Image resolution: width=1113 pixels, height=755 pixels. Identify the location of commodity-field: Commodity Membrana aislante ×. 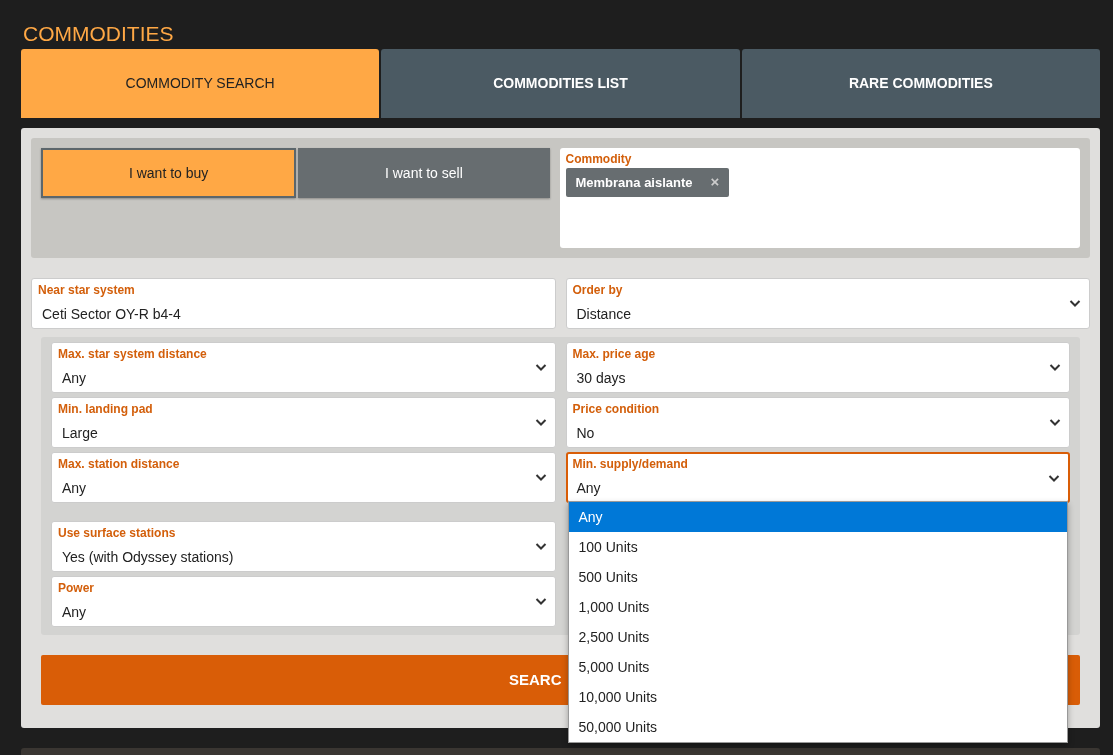
(819, 198).